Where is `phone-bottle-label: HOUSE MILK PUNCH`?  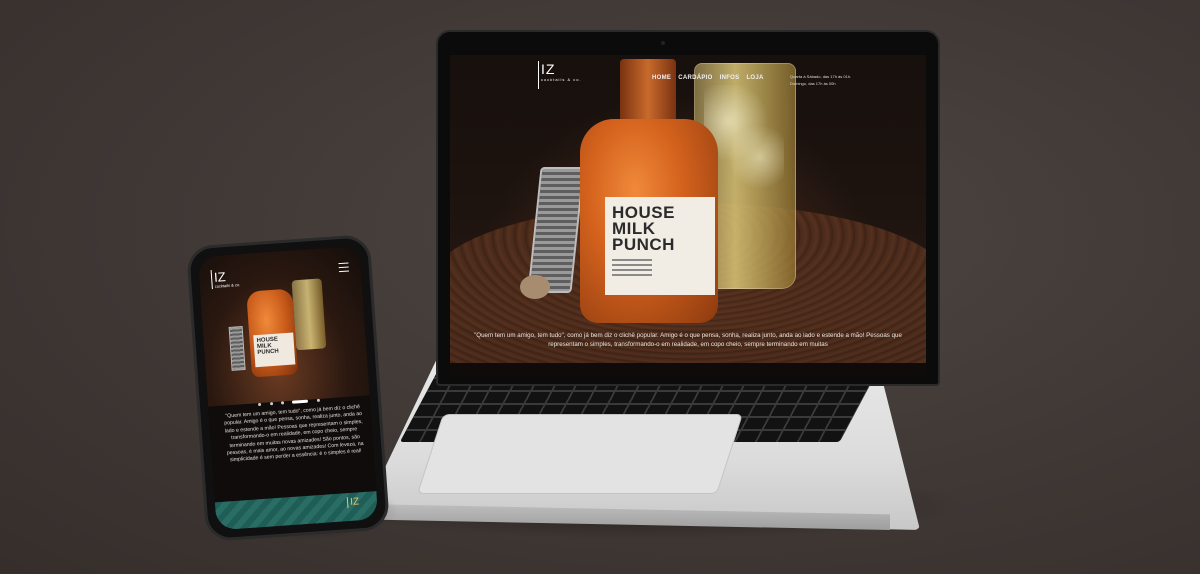 phone-bottle-label: HOUSE MILK PUNCH is located at coordinates (274, 350).